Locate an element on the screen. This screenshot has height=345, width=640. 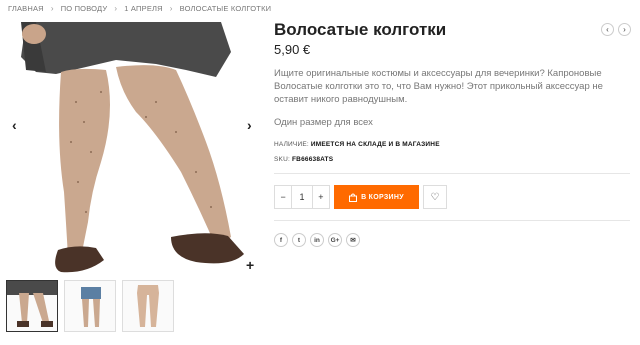
quantity-input: 1 is located at coordinates (302, 197).